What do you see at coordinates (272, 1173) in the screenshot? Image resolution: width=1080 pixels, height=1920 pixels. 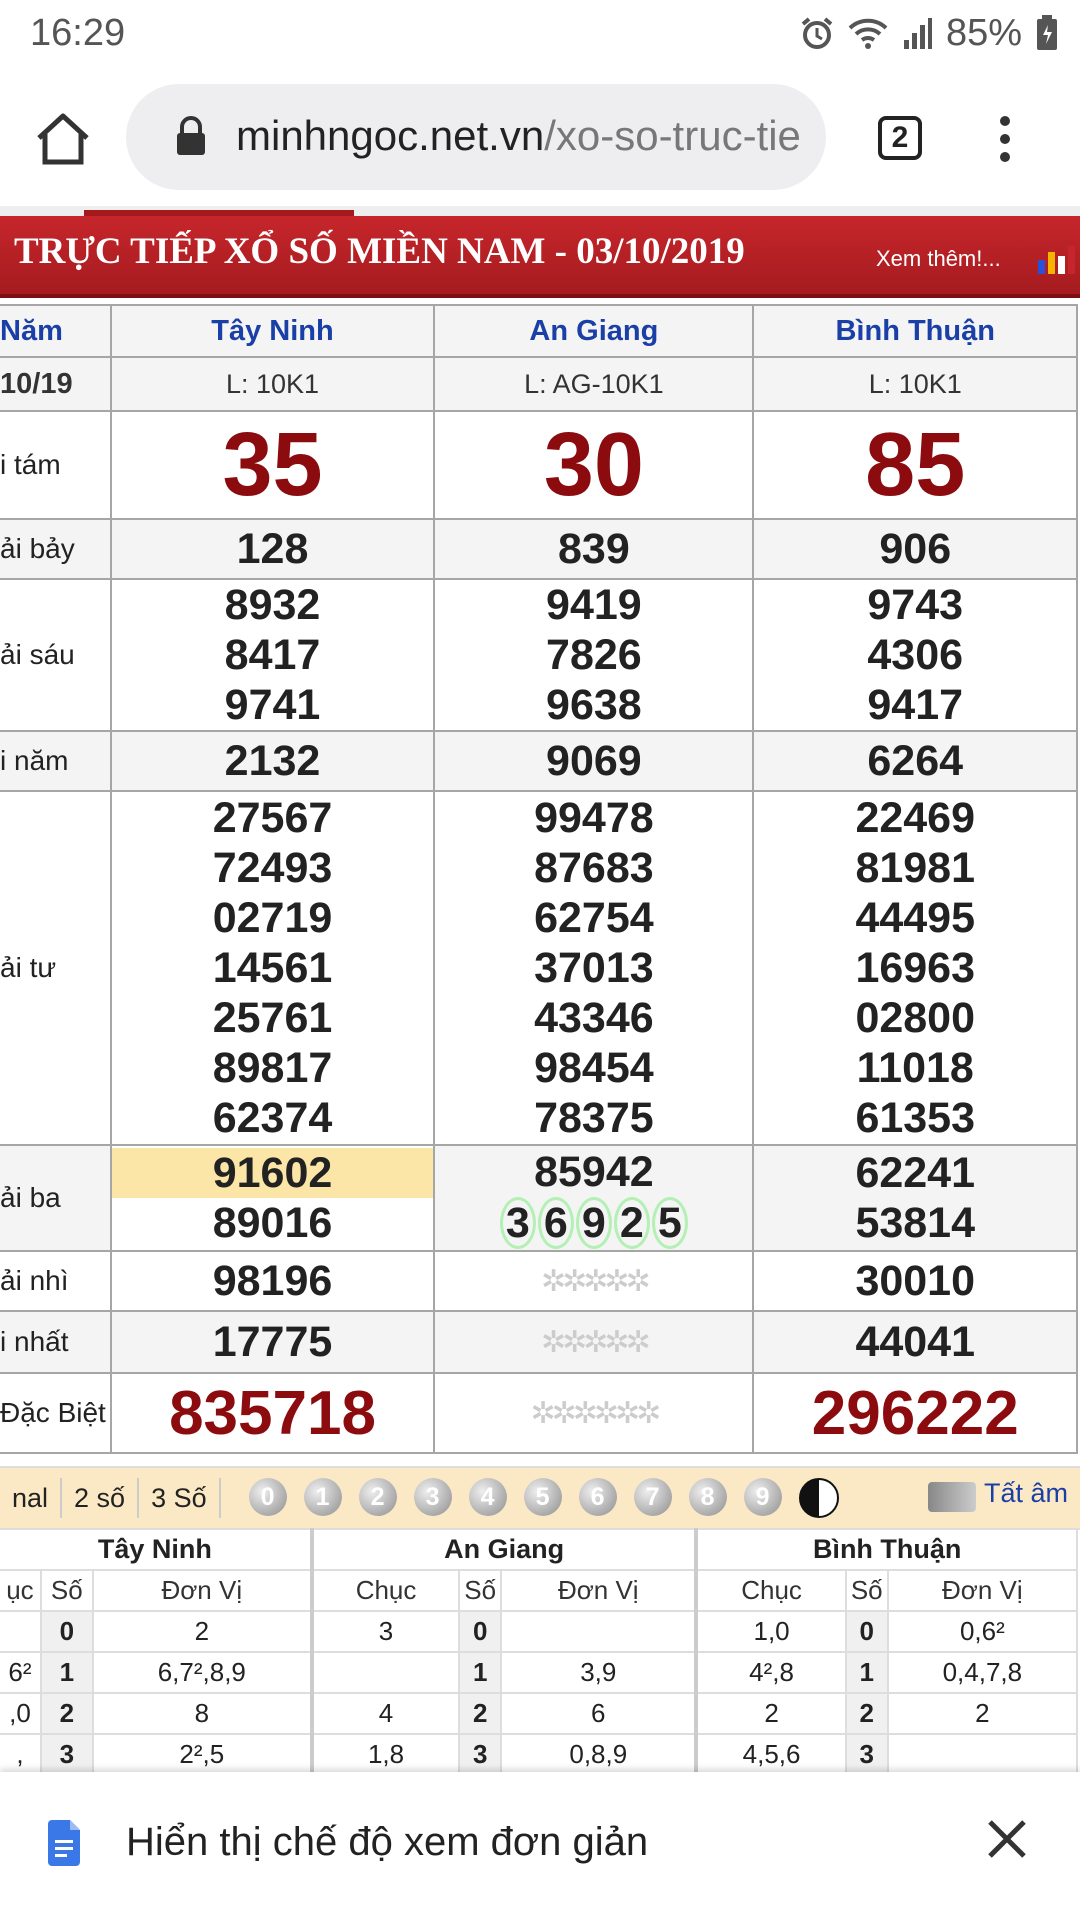 I see `prize-g3-value-highlighted: 91602` at bounding box center [272, 1173].